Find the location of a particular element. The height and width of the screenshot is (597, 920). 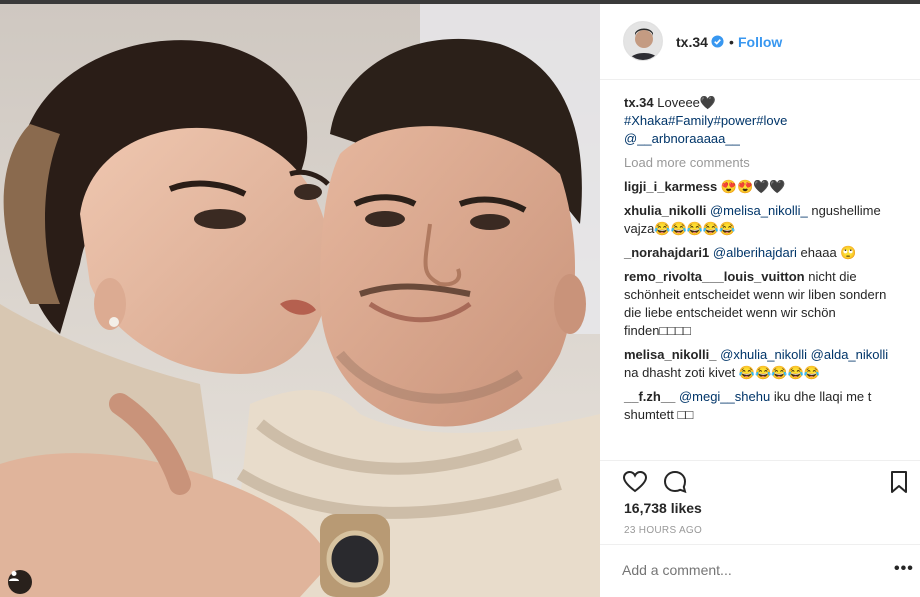

comment-mention: @alda_nikolli is located at coordinates (850, 354).